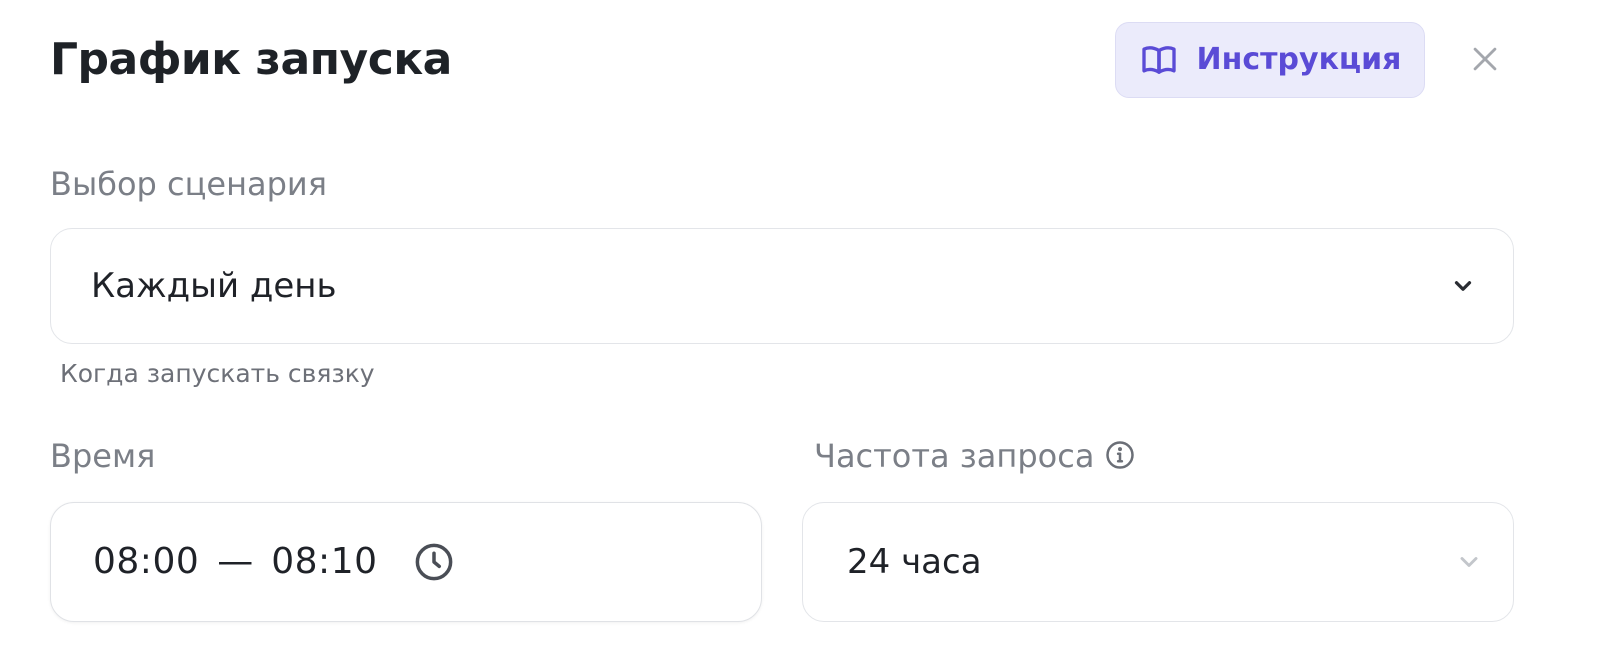 The image size is (1600, 654). I want to click on time-end: 08:10, so click(324, 562).